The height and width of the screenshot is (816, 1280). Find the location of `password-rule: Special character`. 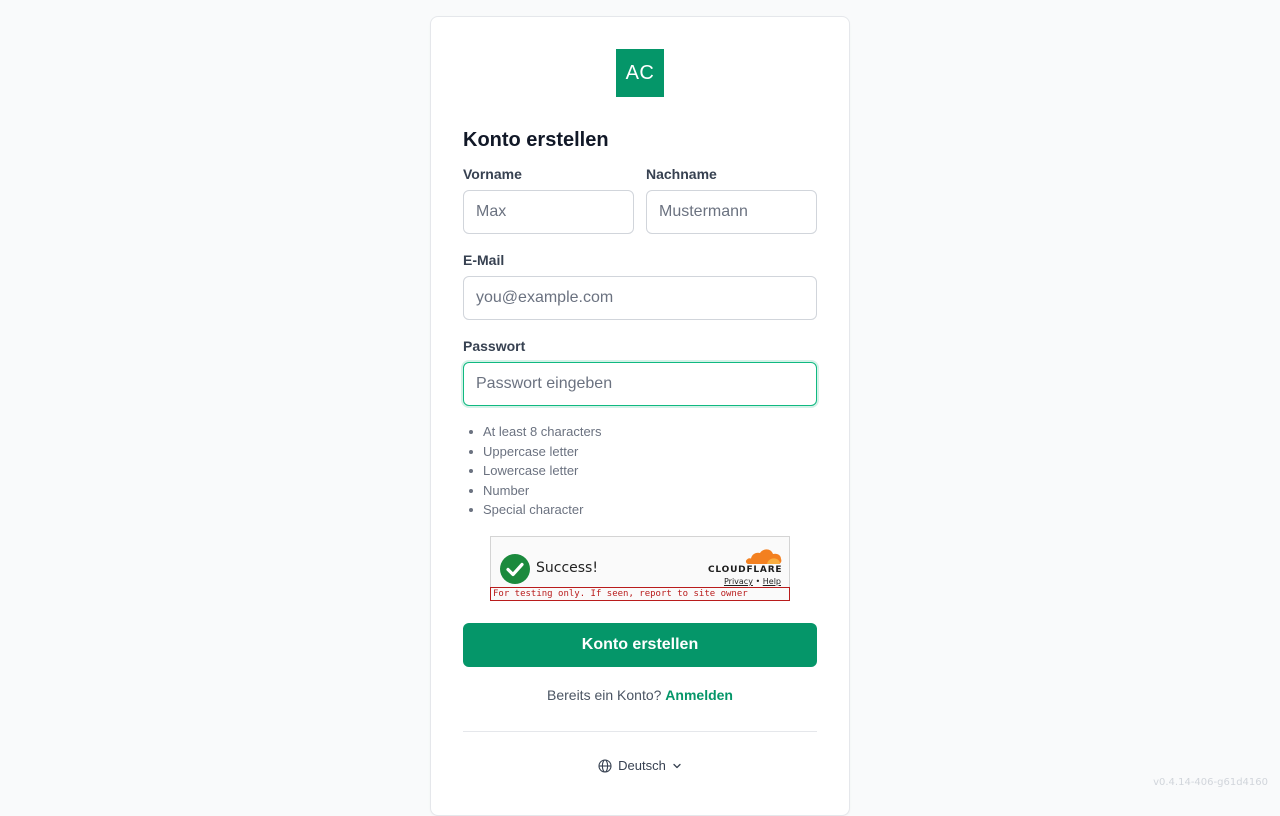

password-rule: Special character is located at coordinates (532, 510).